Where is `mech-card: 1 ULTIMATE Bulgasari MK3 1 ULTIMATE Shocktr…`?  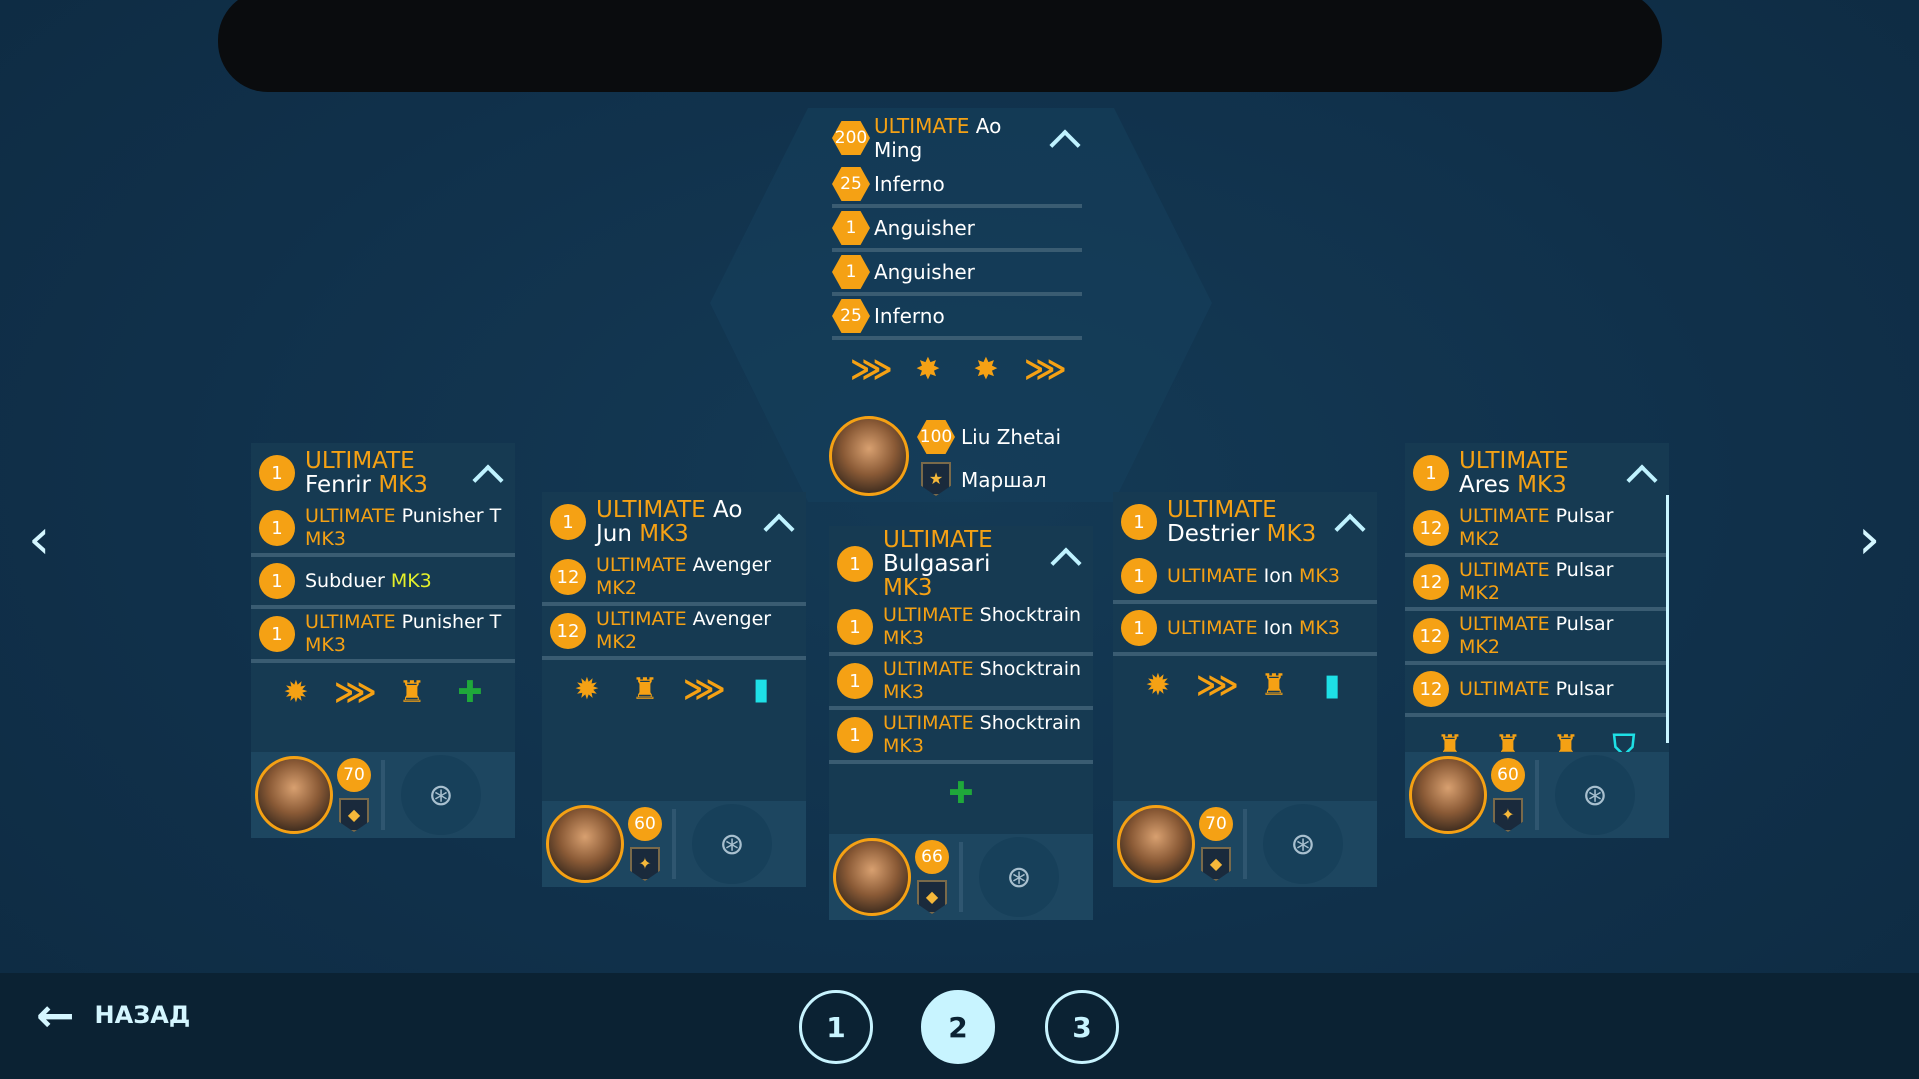
mech-card: 1 ULTIMATE Bulgasari MK3 1 ULTIMATE Shocktr… is located at coordinates (961, 723).